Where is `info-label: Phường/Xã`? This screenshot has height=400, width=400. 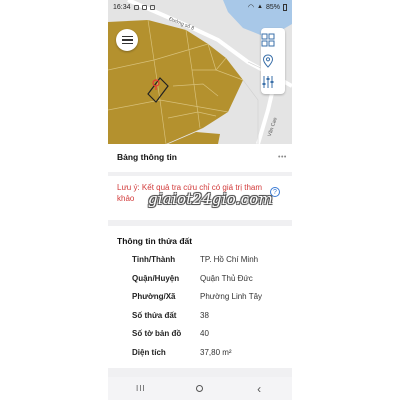
info-label: Phường/Xã is located at coordinates (154, 296).